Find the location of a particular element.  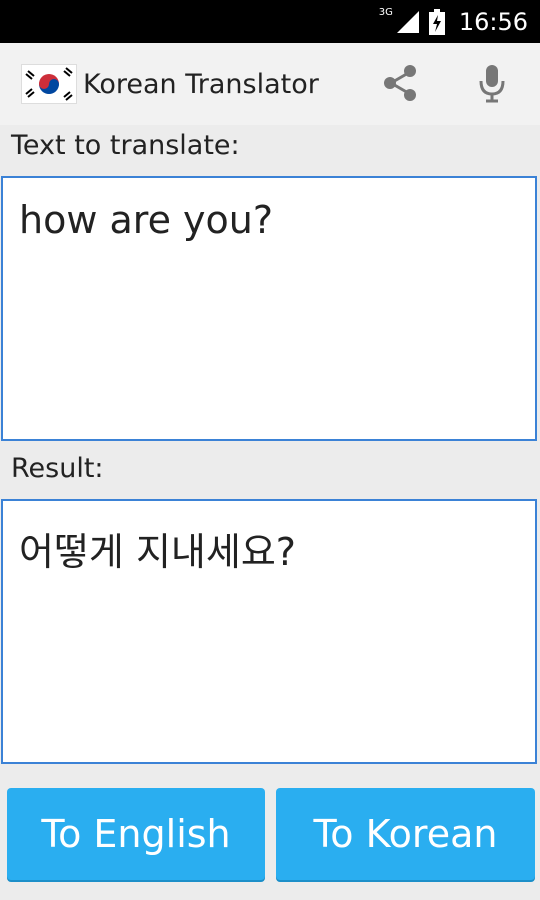

share-icon is located at coordinates (400, 83).